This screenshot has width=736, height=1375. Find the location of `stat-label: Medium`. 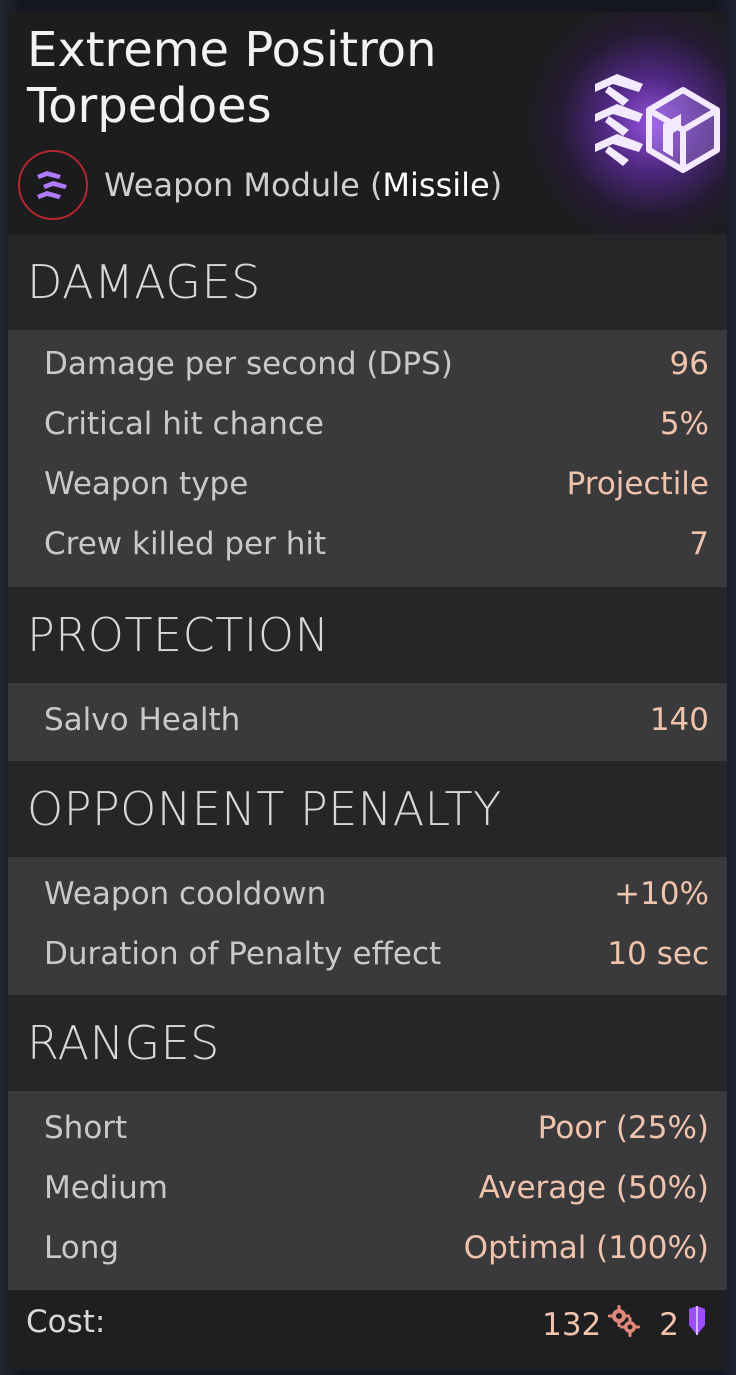

stat-label: Medium is located at coordinates (106, 1188).